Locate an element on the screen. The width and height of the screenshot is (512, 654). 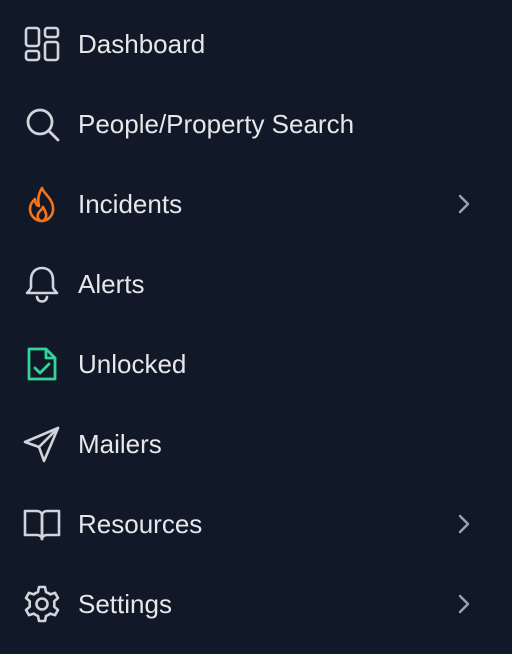
search-icon is located at coordinates (42, 124).